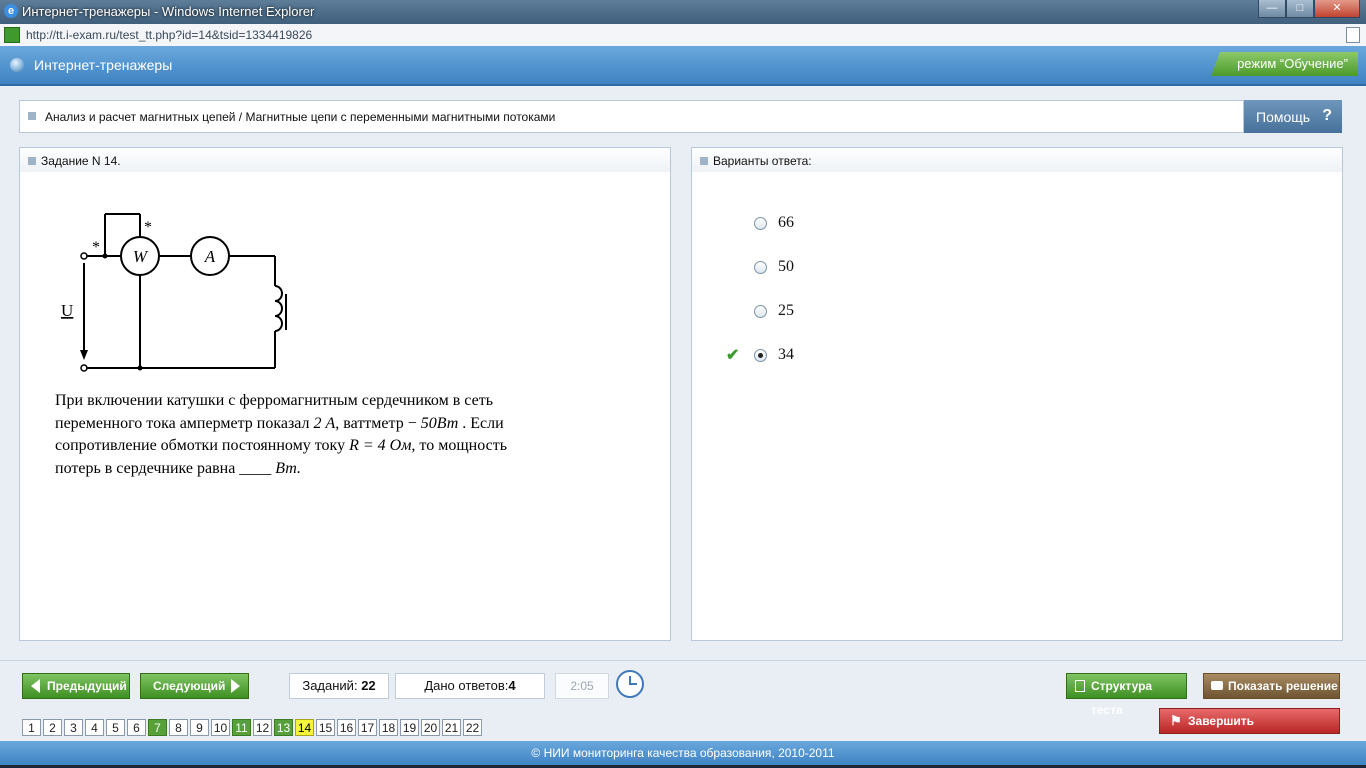  I want to click on page-button: 7, so click(157, 727).